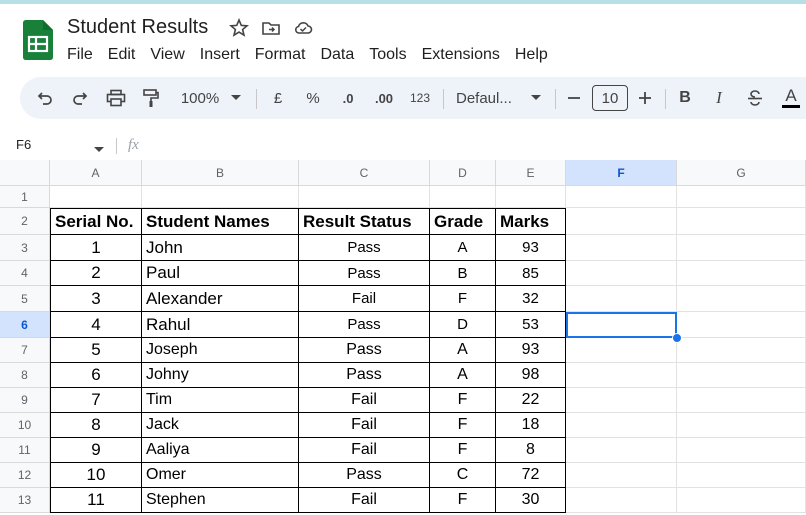  What do you see at coordinates (531, 299) in the screenshot?
I see `table-cell: 32` at bounding box center [531, 299].